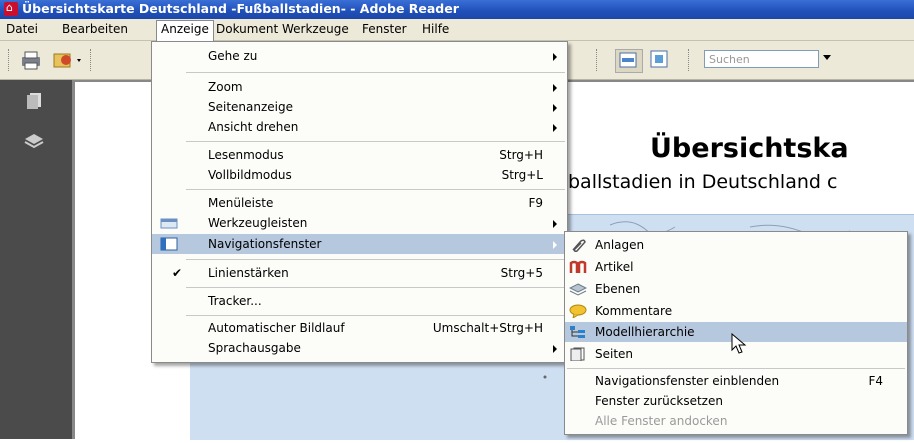 The width and height of the screenshot is (914, 443). I want to click on navigation-pane-icon, so click(169, 244).